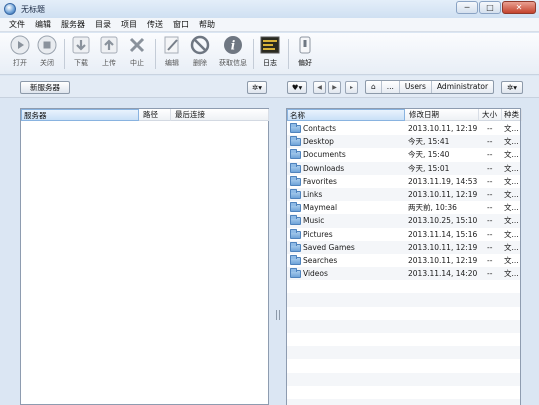 The height and width of the screenshot is (405, 539). What do you see at coordinates (320, 208) in the screenshot?
I see `file-name: Maymeal` at bounding box center [320, 208].